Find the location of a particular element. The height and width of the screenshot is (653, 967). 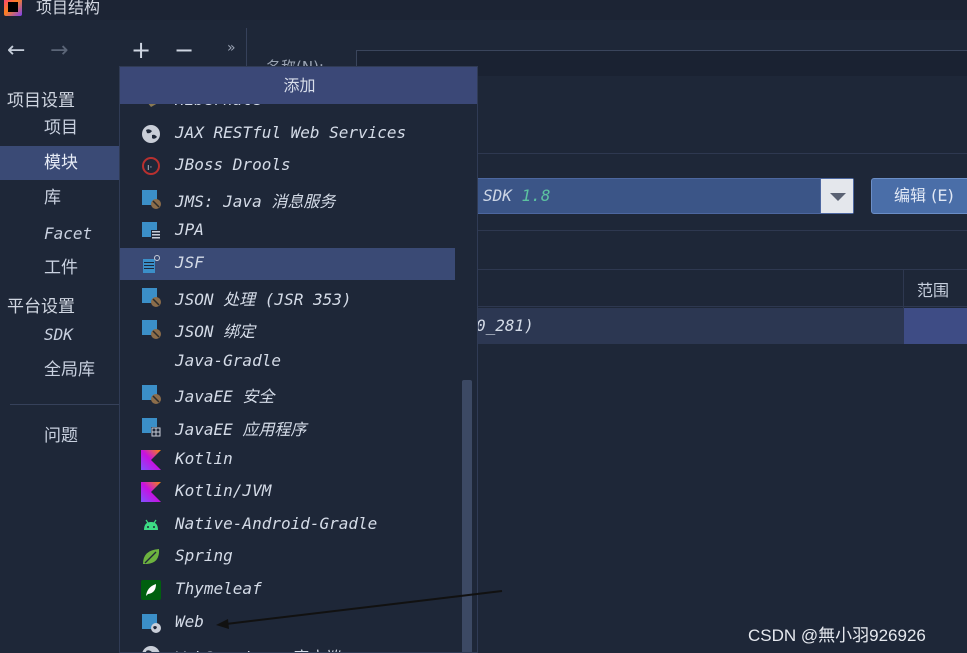

sdk-value: SDK 1.8 is located at coordinates (517, 195).